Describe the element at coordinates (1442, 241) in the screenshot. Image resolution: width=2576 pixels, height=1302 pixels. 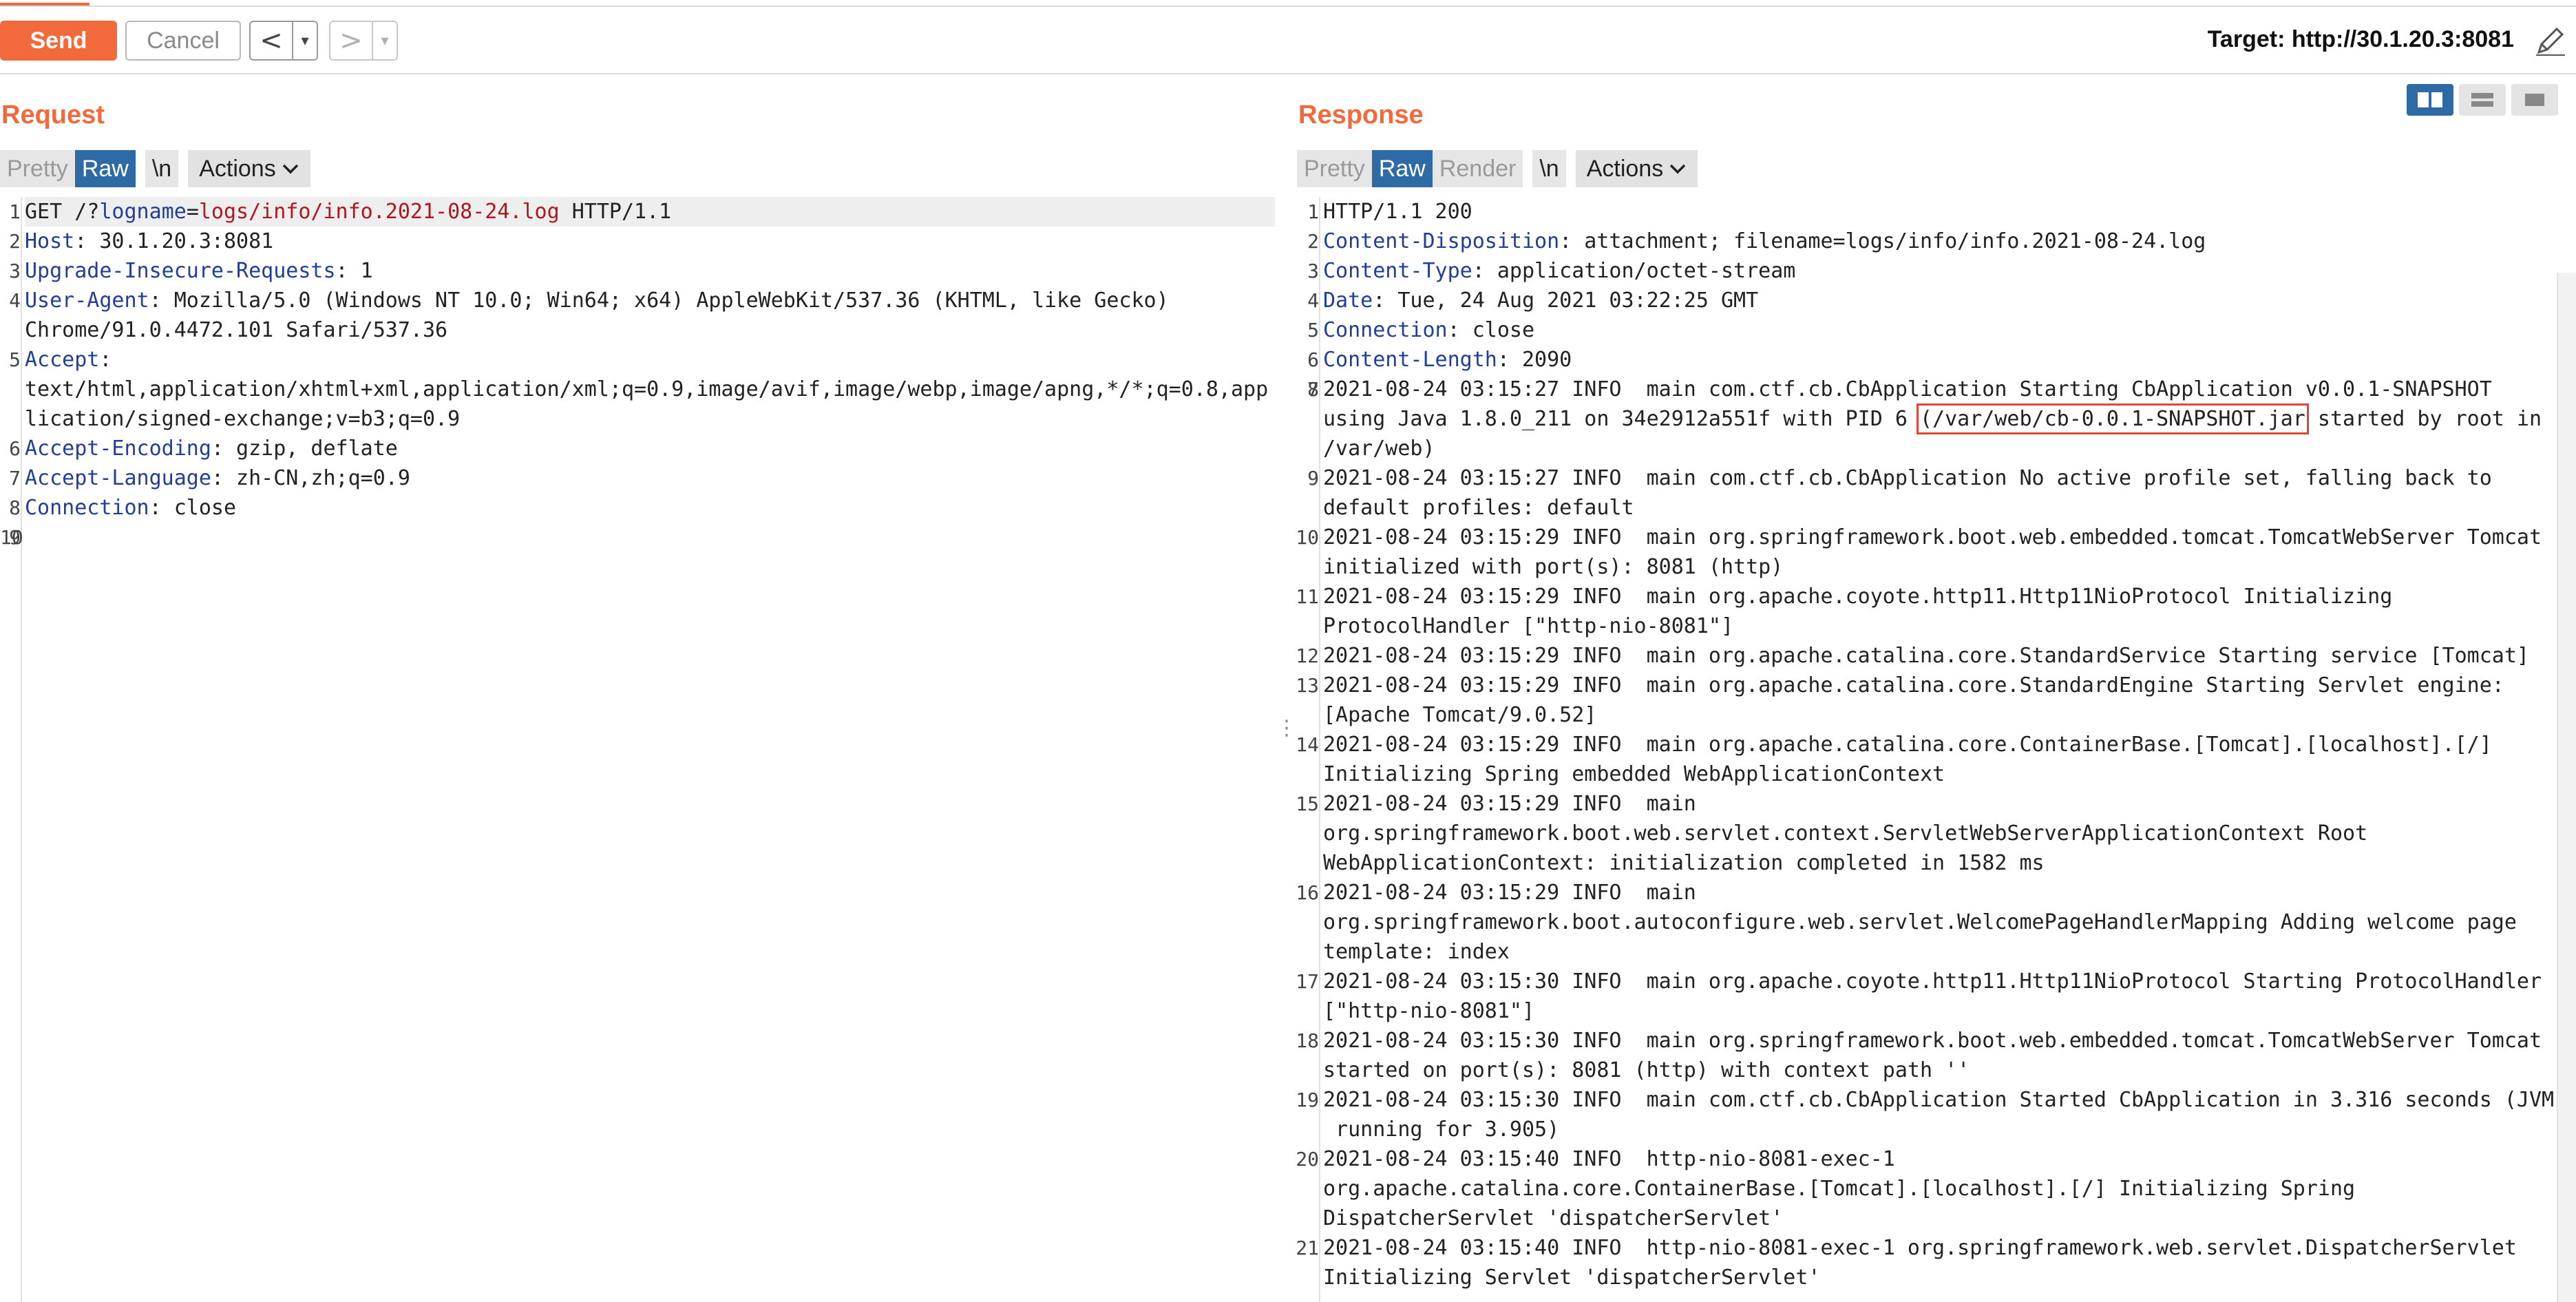
I see `header-key: Content-Disposition` at that location.